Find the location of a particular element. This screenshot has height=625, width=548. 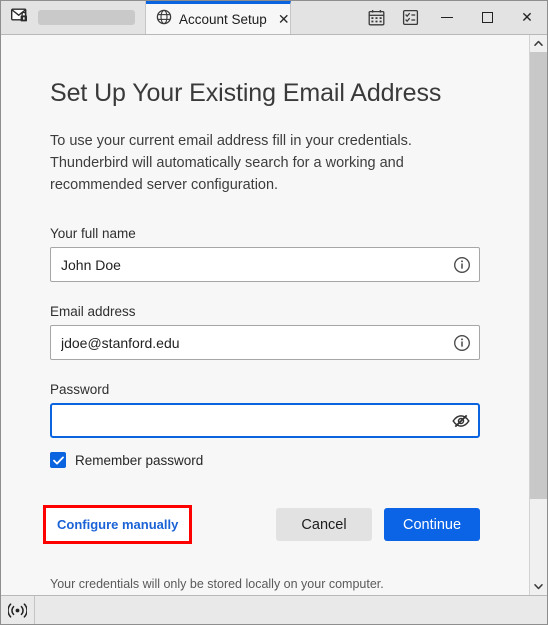

vertical-scrollbar is located at coordinates (538, 315).